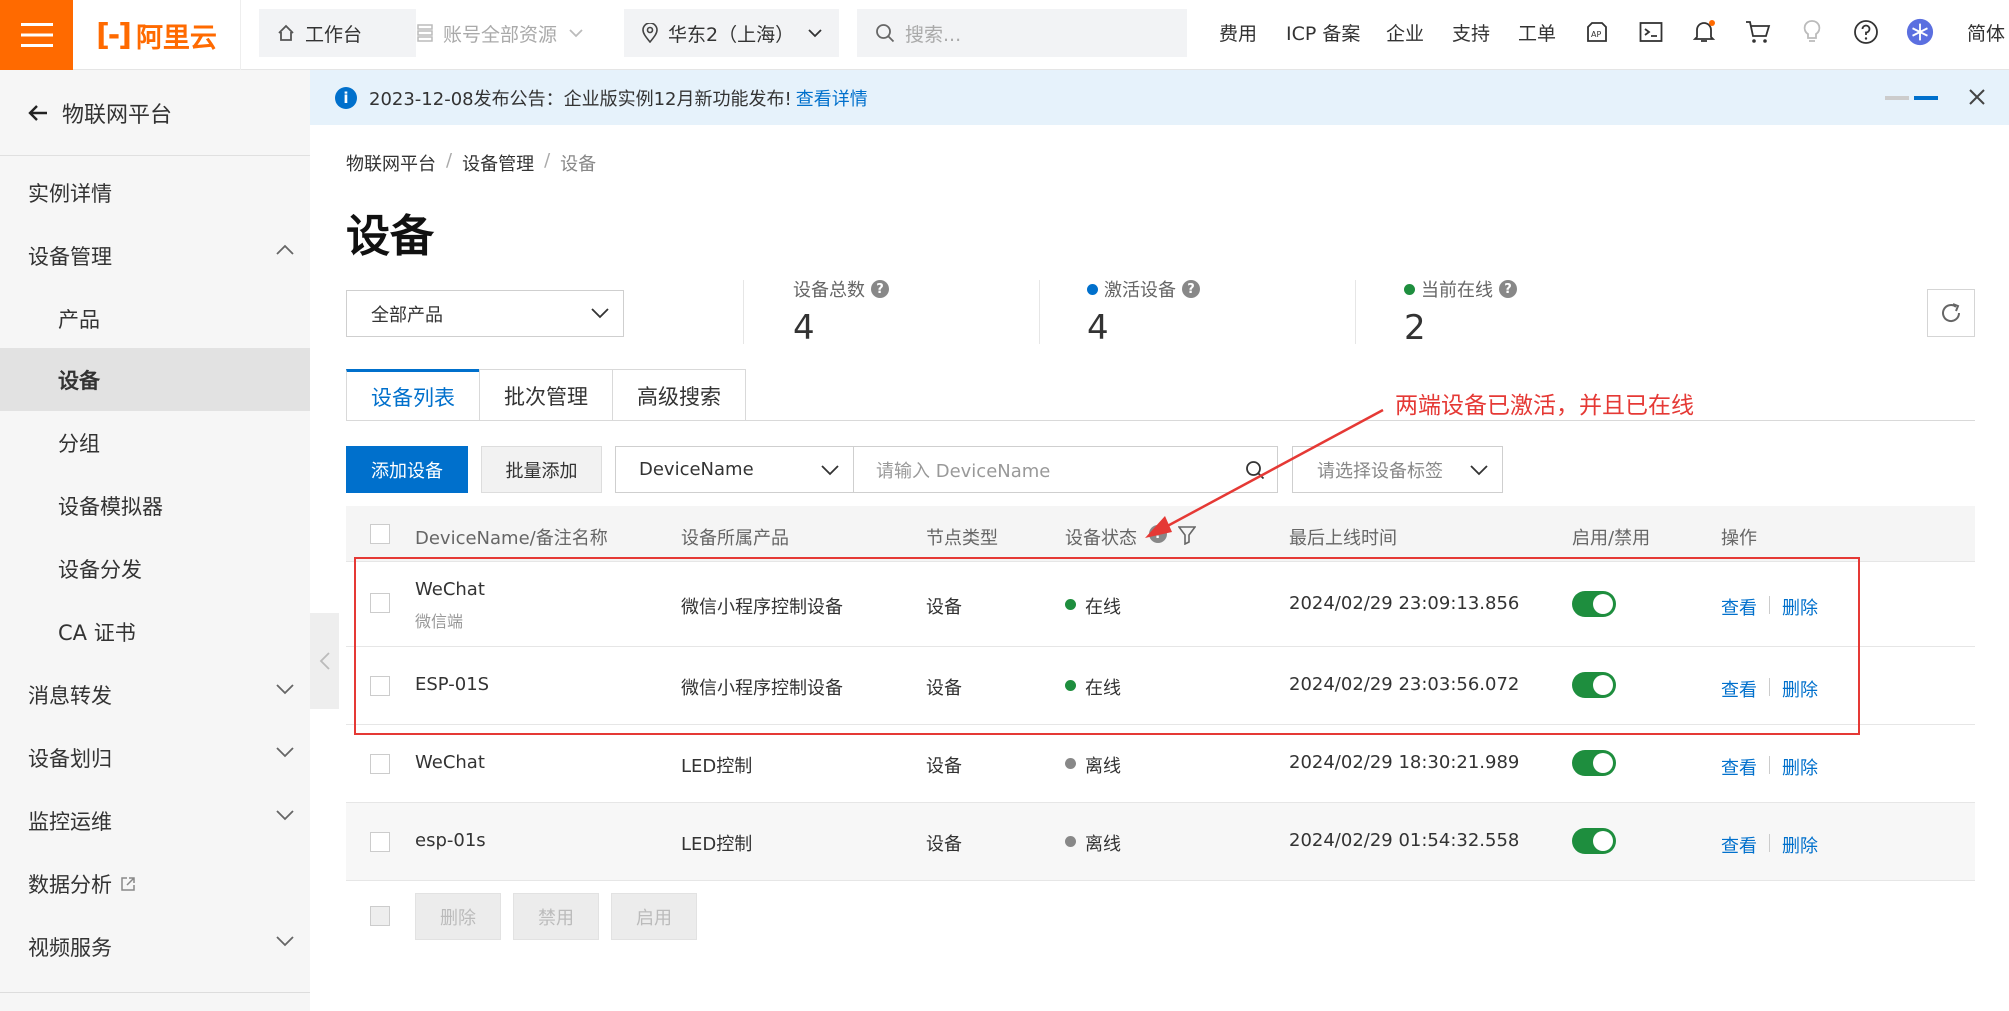 The width and height of the screenshot is (2009, 1011). What do you see at coordinates (380, 534) in the screenshot?
I see `select-all-checkbox` at bounding box center [380, 534].